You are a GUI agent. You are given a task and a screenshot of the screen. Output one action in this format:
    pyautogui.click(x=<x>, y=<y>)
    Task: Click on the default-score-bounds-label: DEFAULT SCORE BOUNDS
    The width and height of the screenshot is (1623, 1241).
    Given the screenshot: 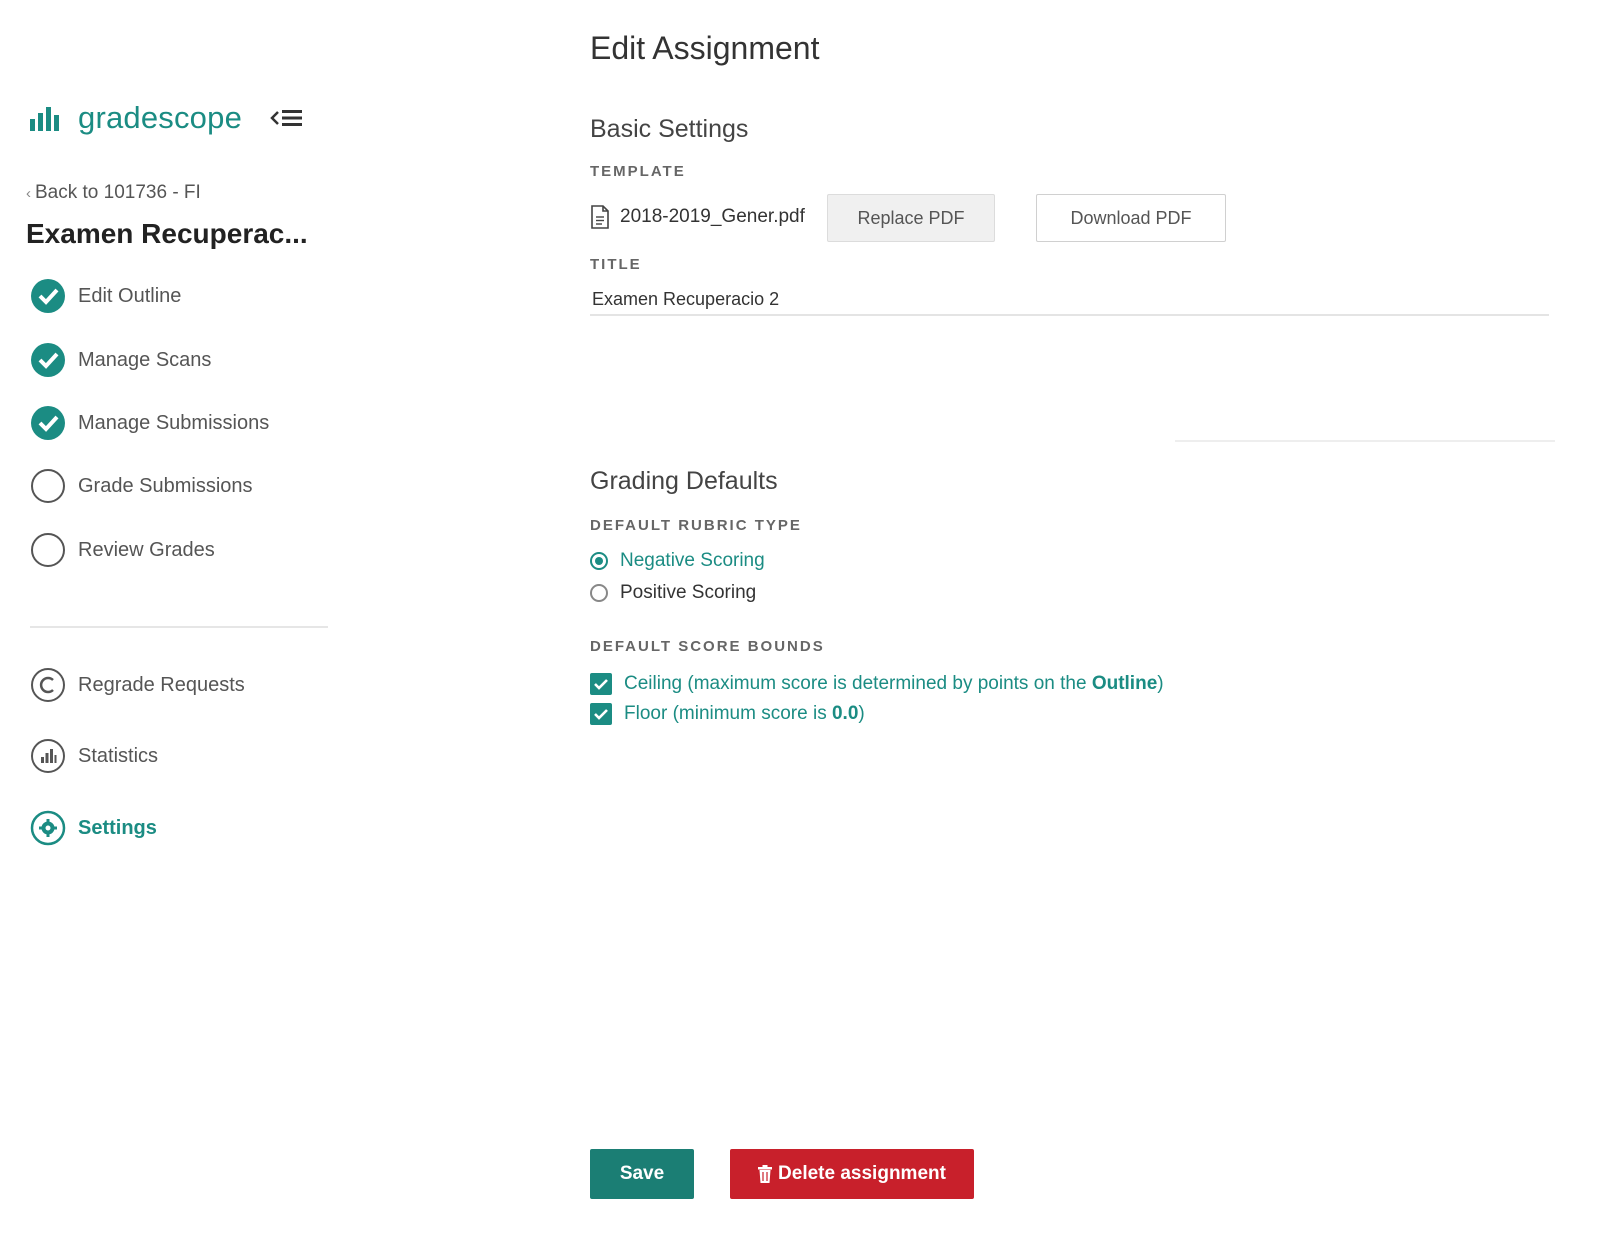 What is the action you would take?
    pyautogui.click(x=707, y=646)
    